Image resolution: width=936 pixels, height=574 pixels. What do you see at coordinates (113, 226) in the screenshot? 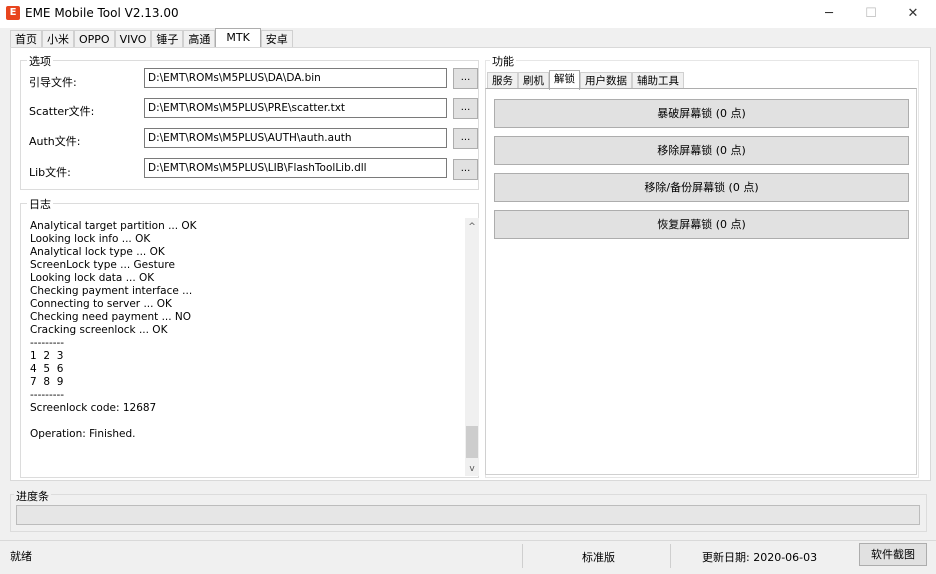
I see `log-line: Analytical target partition ... OK` at bounding box center [113, 226].